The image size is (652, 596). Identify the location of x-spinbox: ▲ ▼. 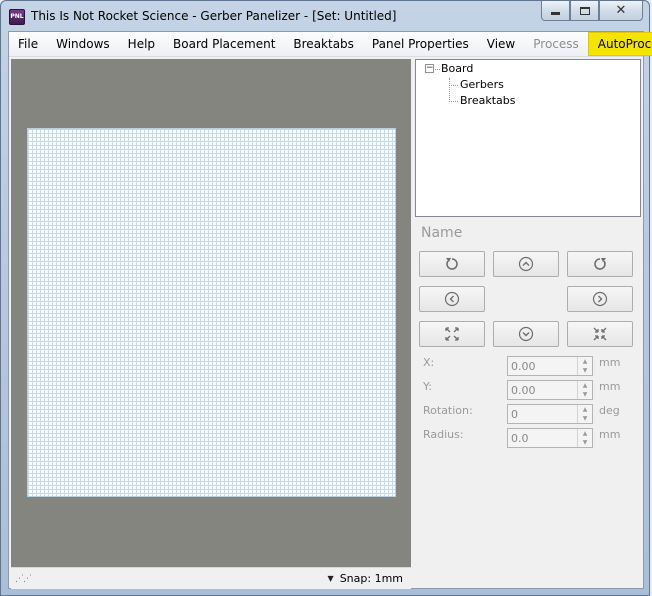
(550, 366).